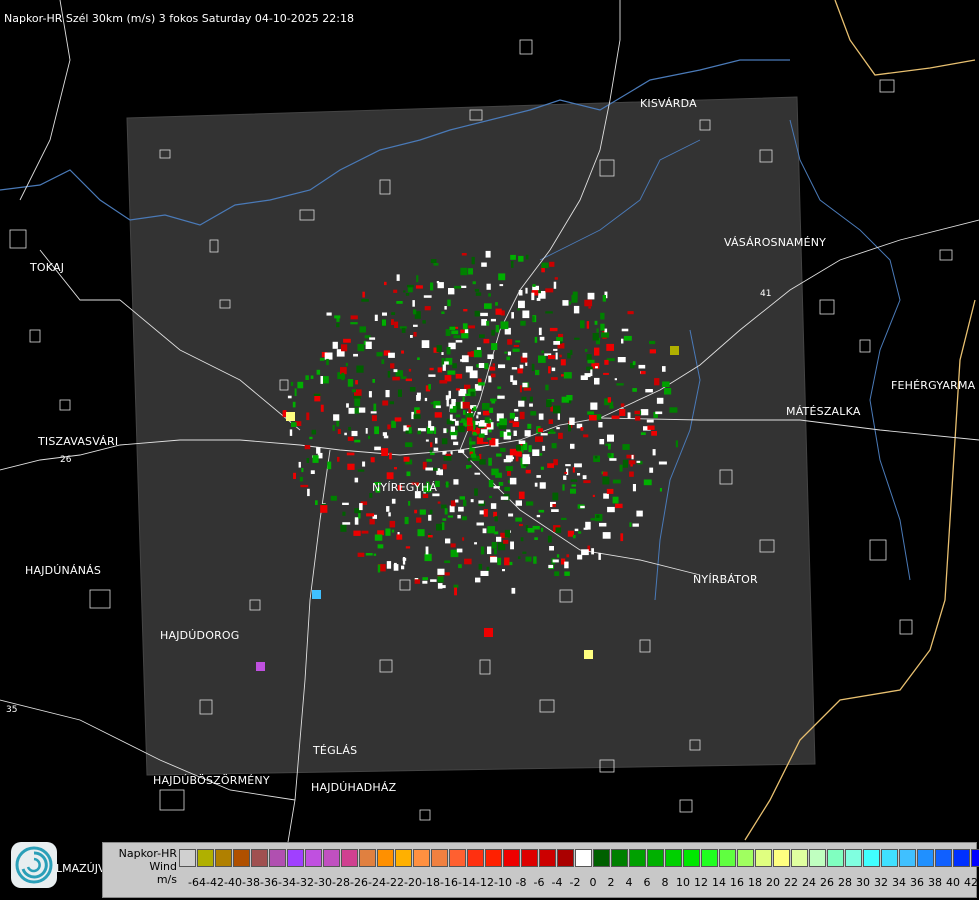 The image size is (979, 900). I want to click on legend-tick-label: 22, so click(791, 882).